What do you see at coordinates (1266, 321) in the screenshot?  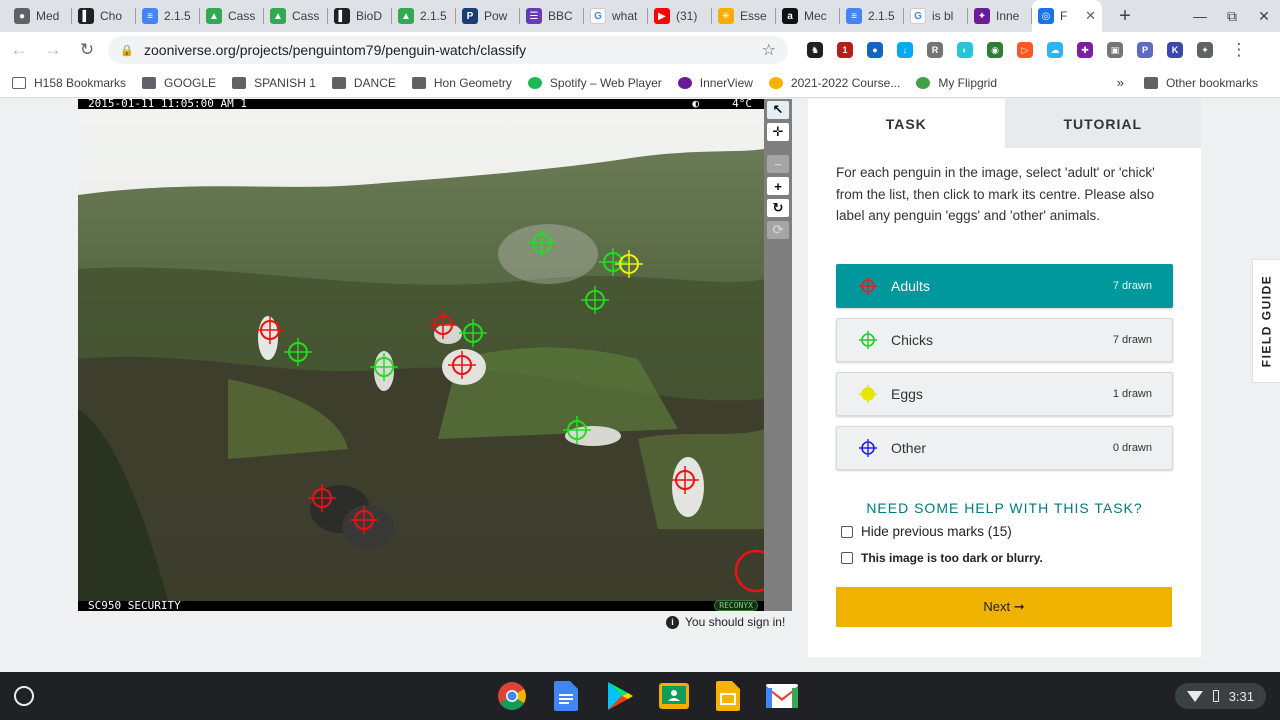 I see `field-guide-button: FIELD GUIDE` at bounding box center [1266, 321].